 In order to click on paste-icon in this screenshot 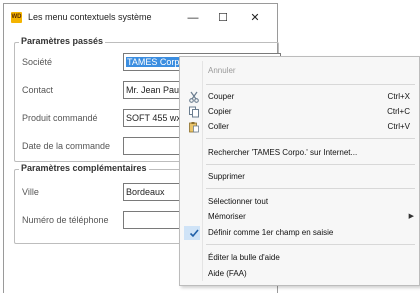, I will do `click(194, 127)`.